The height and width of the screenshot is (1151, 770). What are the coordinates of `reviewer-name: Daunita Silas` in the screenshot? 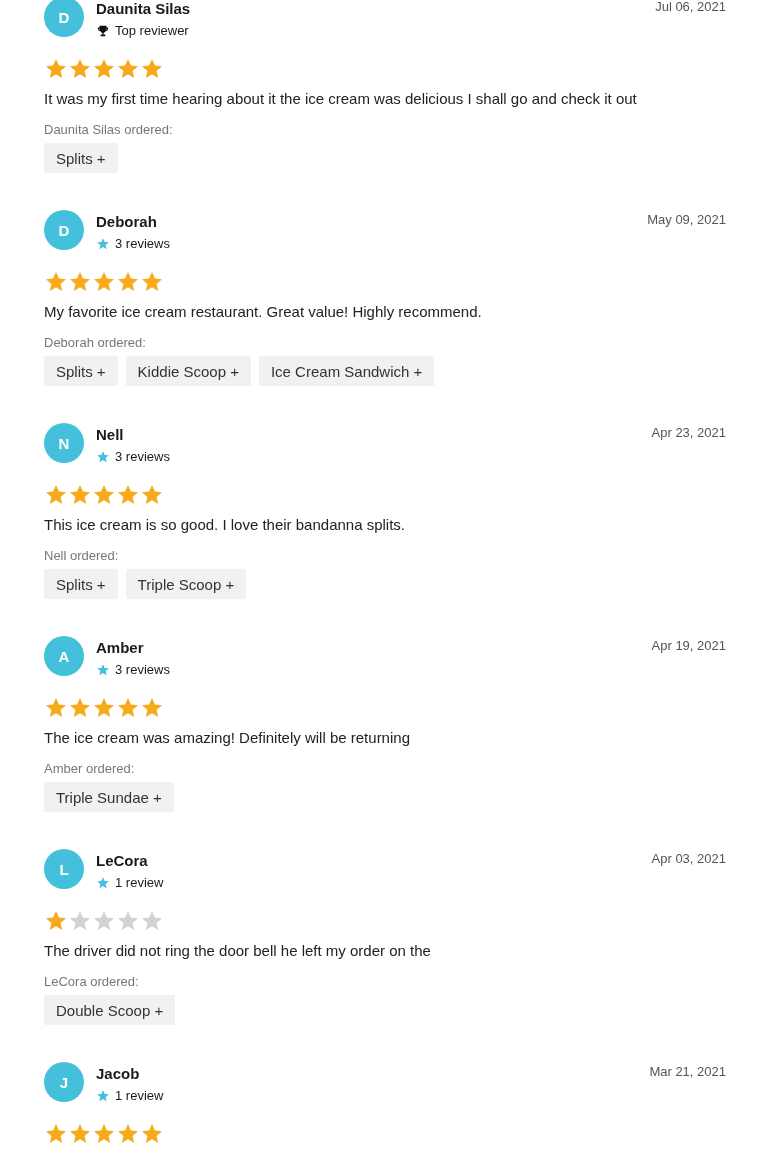 It's located at (143, 9).